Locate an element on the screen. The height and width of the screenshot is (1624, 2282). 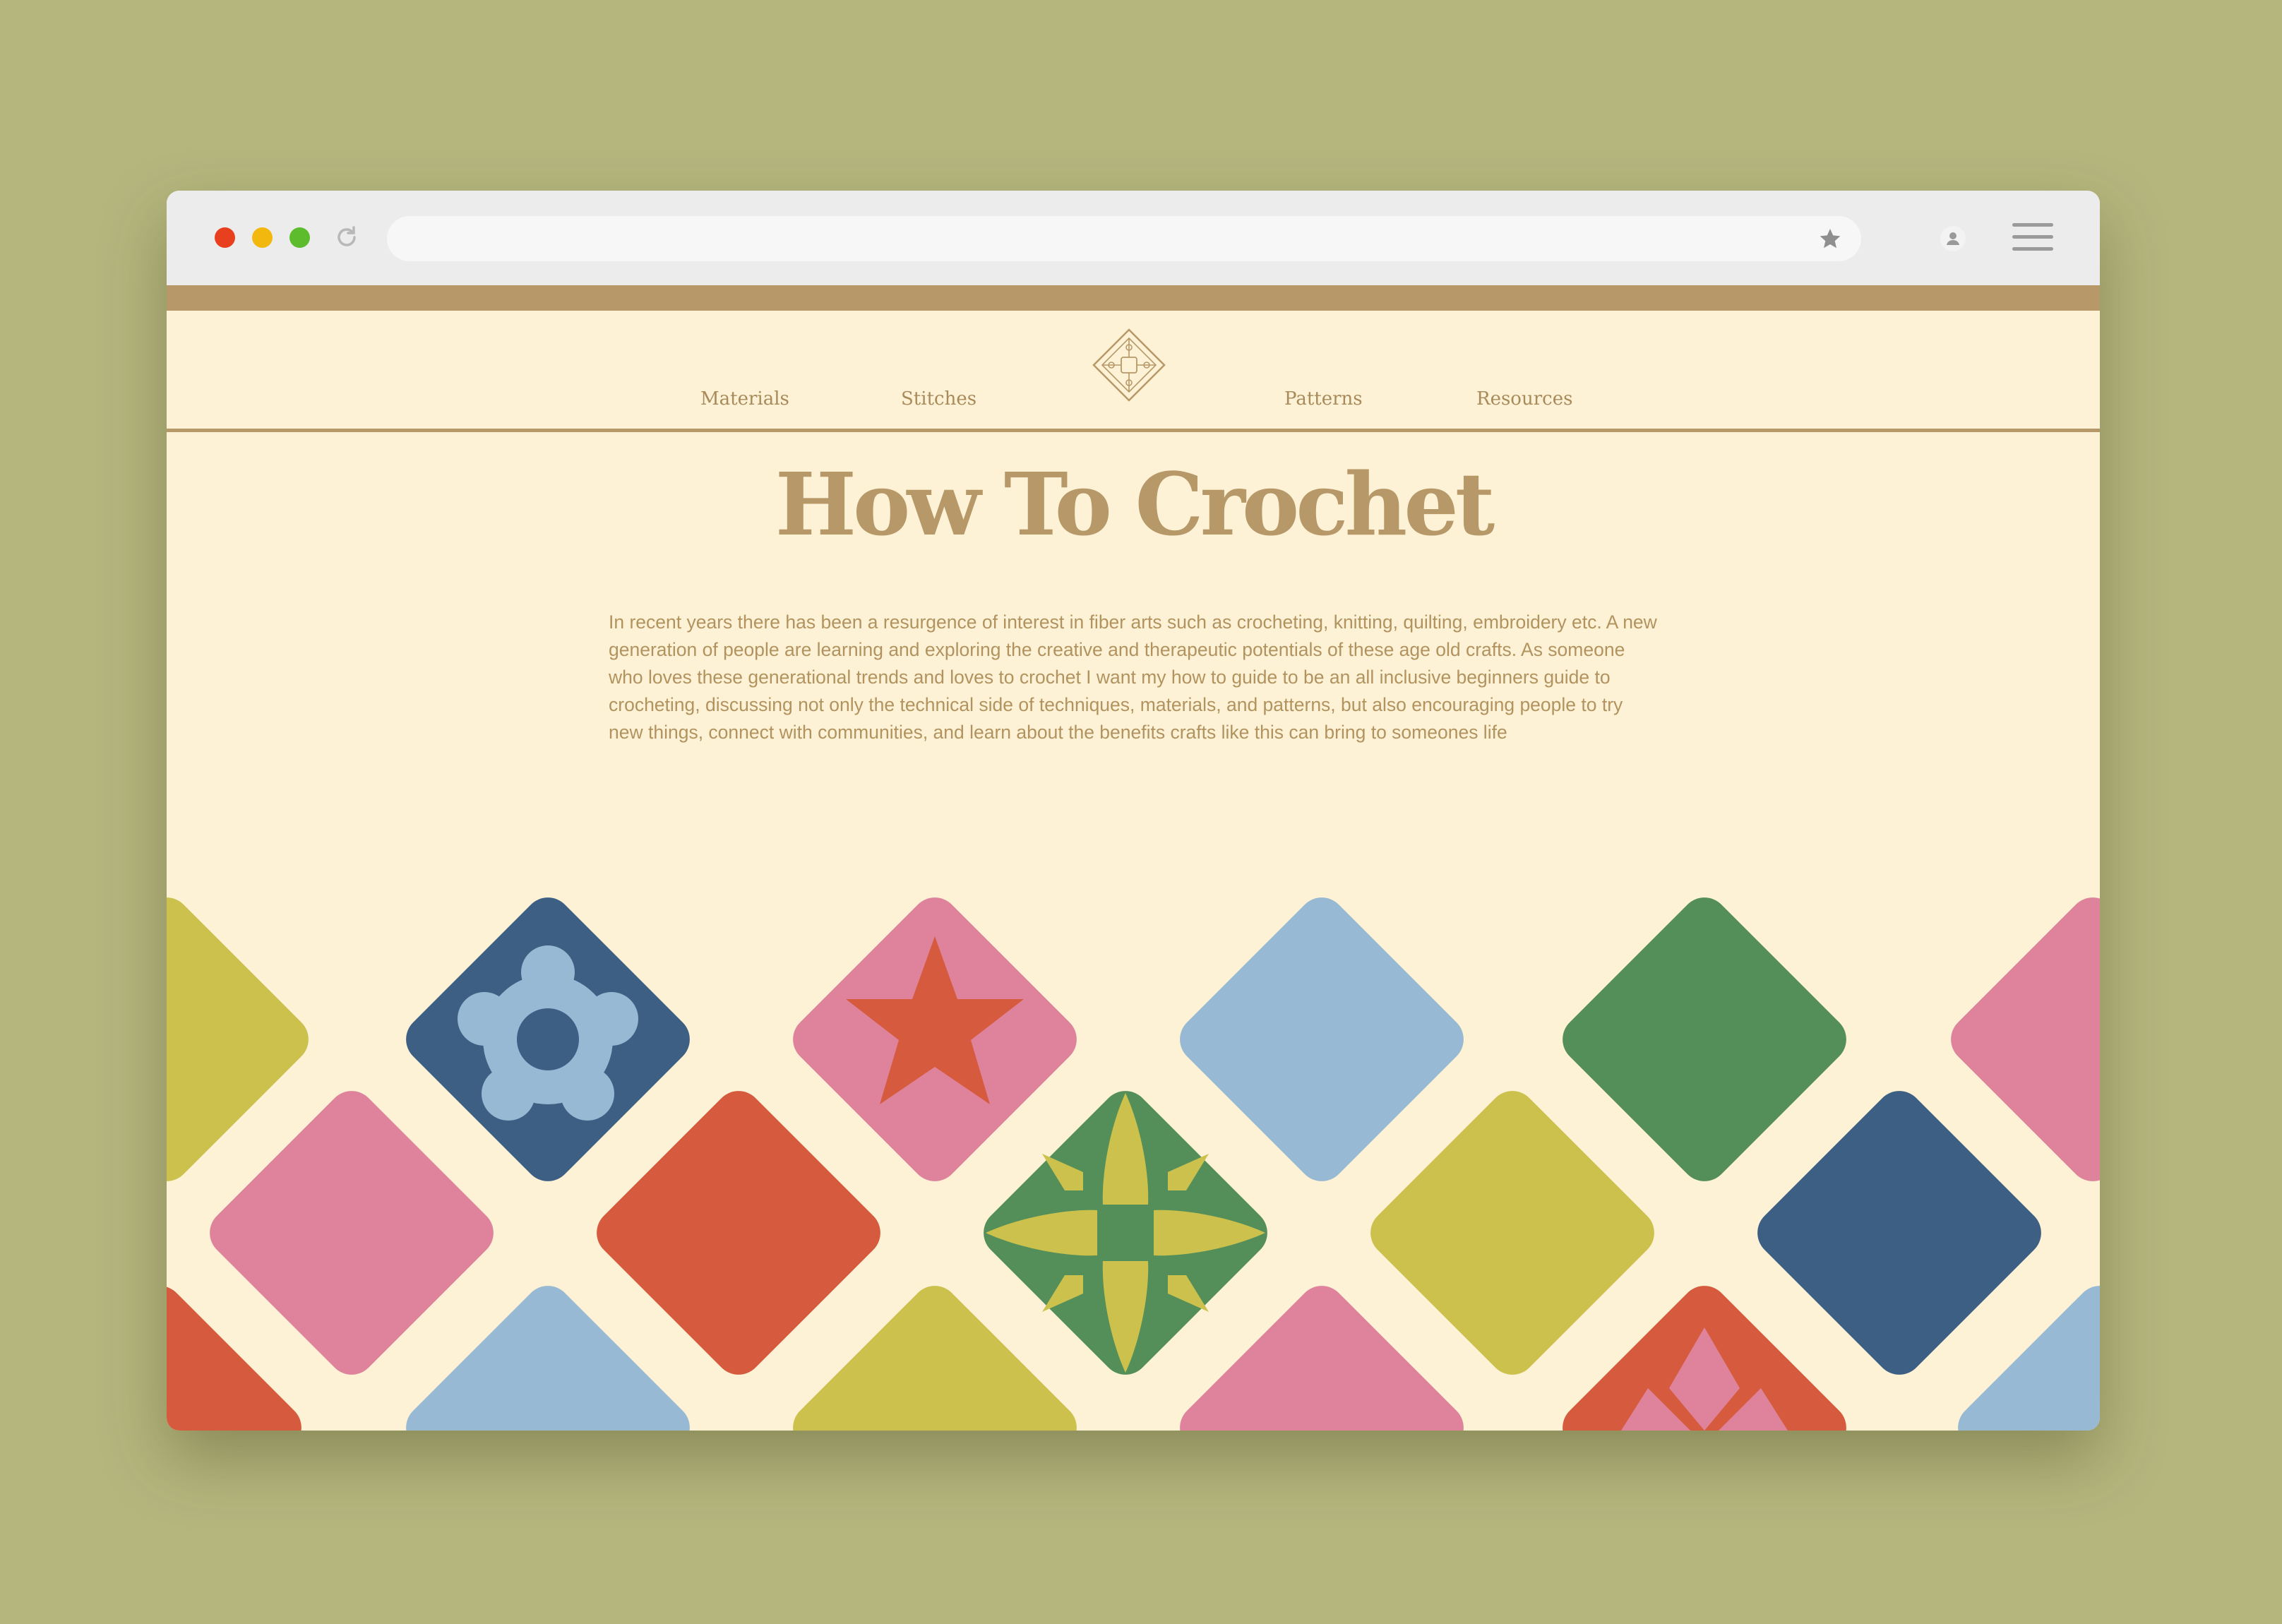
page-title: How To Crochet is located at coordinates (1135, 504).